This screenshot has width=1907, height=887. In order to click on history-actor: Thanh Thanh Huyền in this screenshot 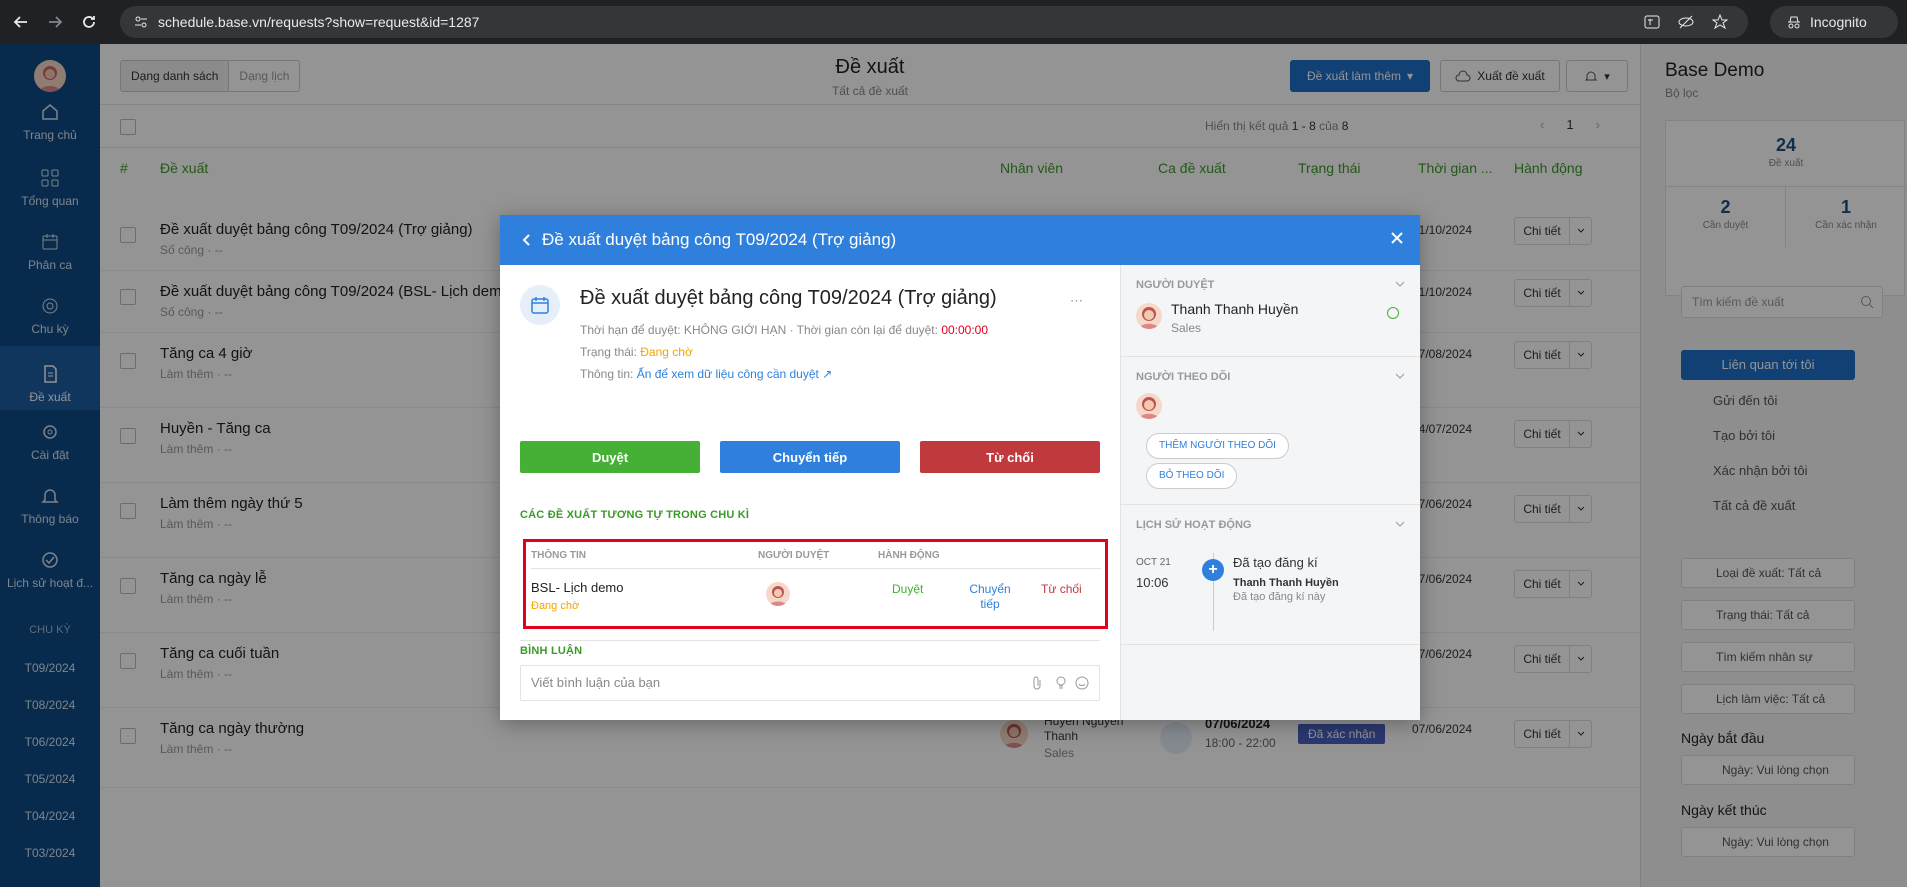, I will do `click(1286, 583)`.